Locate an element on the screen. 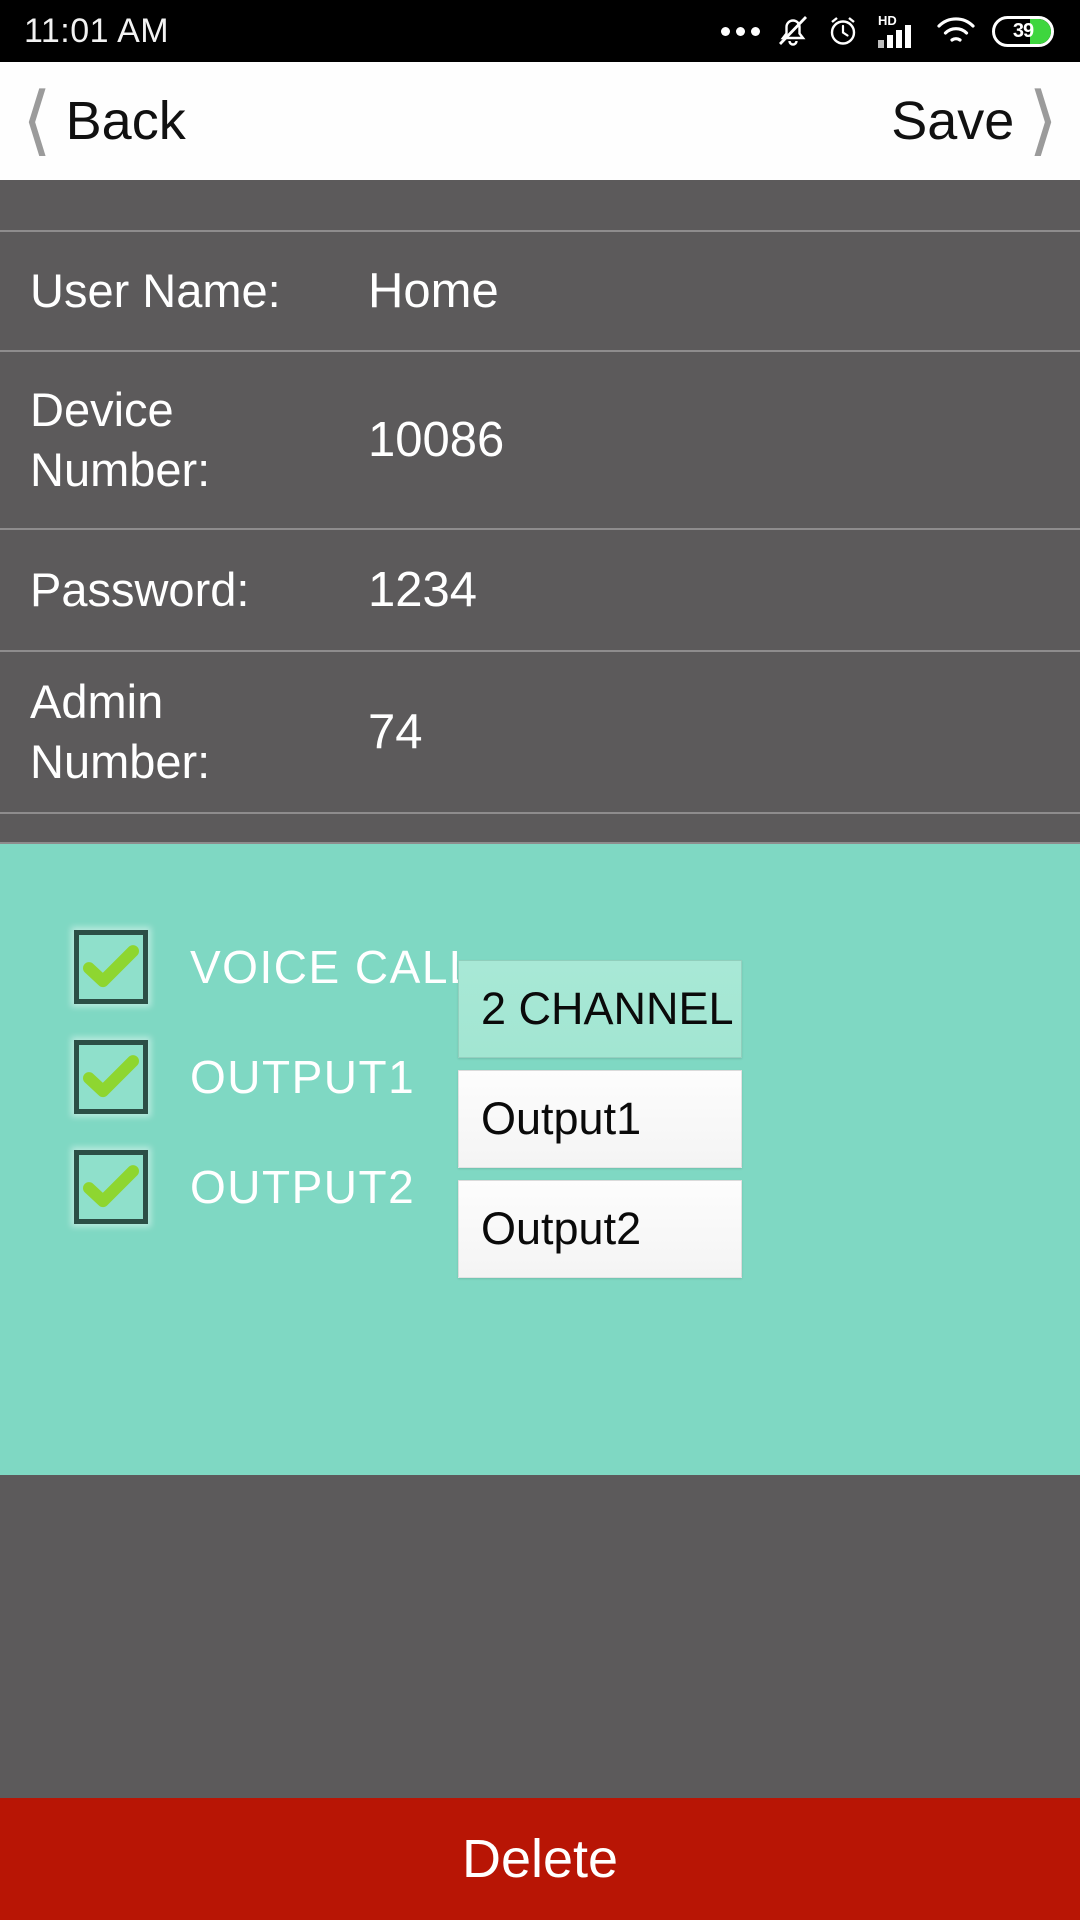  alarm-clock-icon is located at coordinates (843, 31).